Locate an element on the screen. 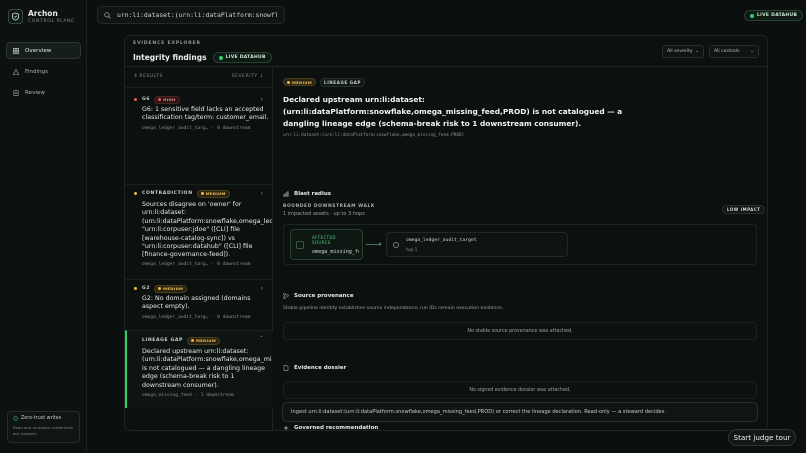 The image size is (806, 453). shield-check-icon is located at coordinates (15, 418).